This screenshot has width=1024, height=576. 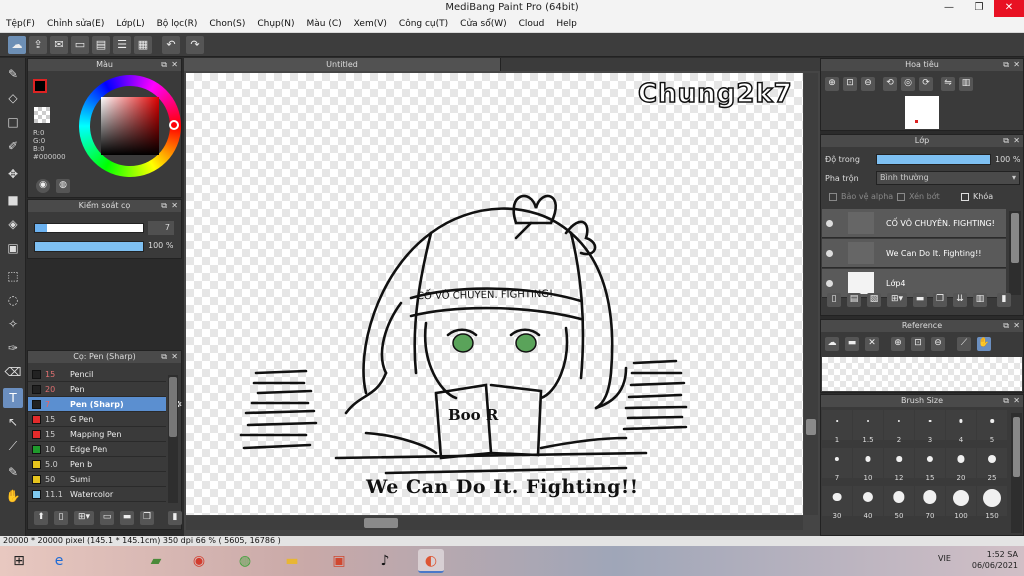 I want to click on list-icon: ☰, so click(x=122, y=45).